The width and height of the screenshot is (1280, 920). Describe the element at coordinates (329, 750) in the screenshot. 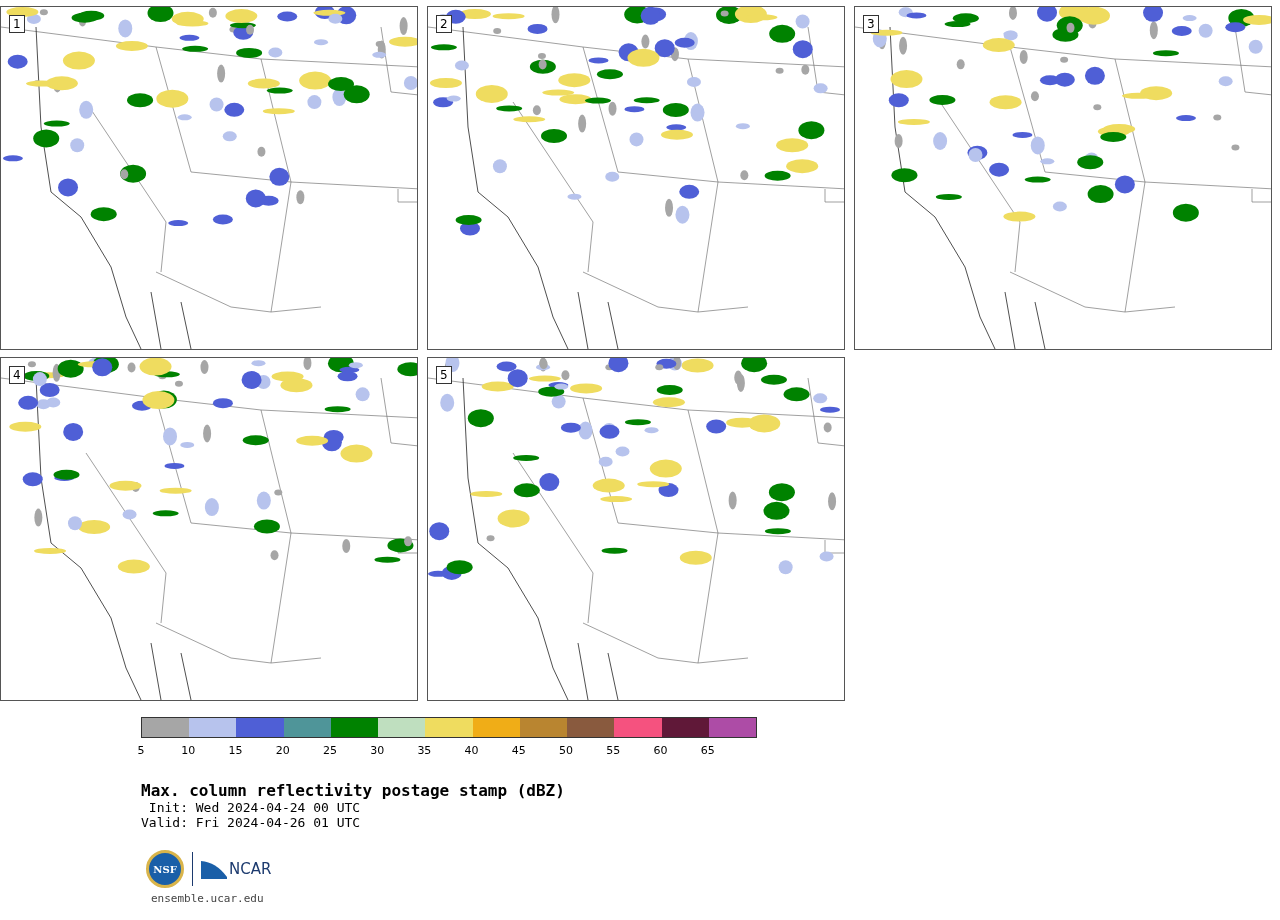

I see `tick-label: 25` at that location.